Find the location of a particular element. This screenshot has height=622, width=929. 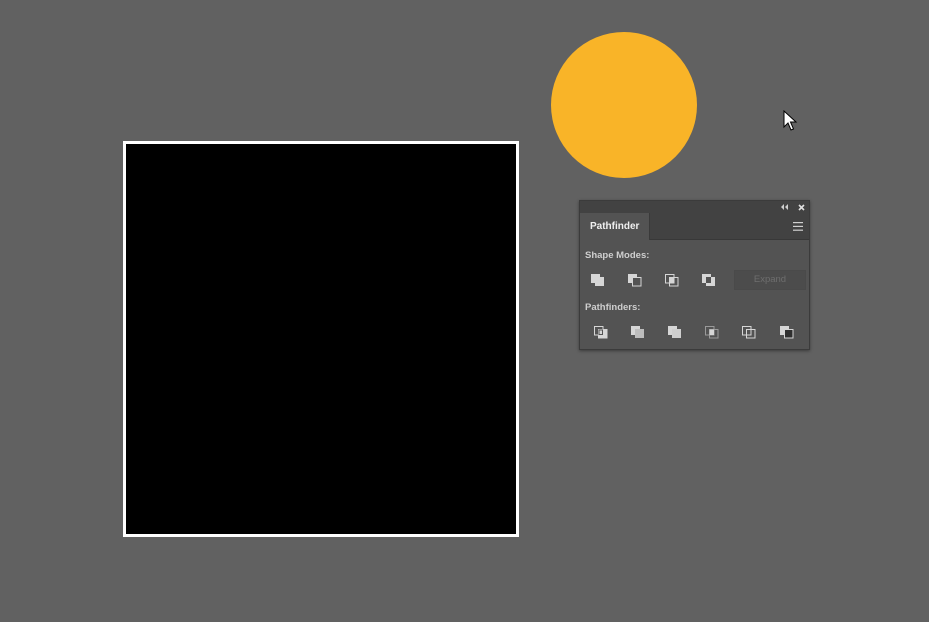

unite-icon is located at coordinates (597, 280).